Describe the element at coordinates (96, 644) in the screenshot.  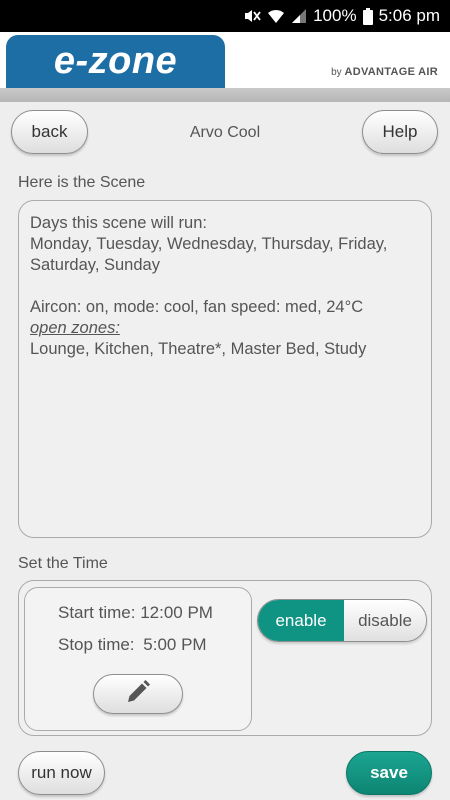
I see `stop-time-label: Stop time:` at that location.